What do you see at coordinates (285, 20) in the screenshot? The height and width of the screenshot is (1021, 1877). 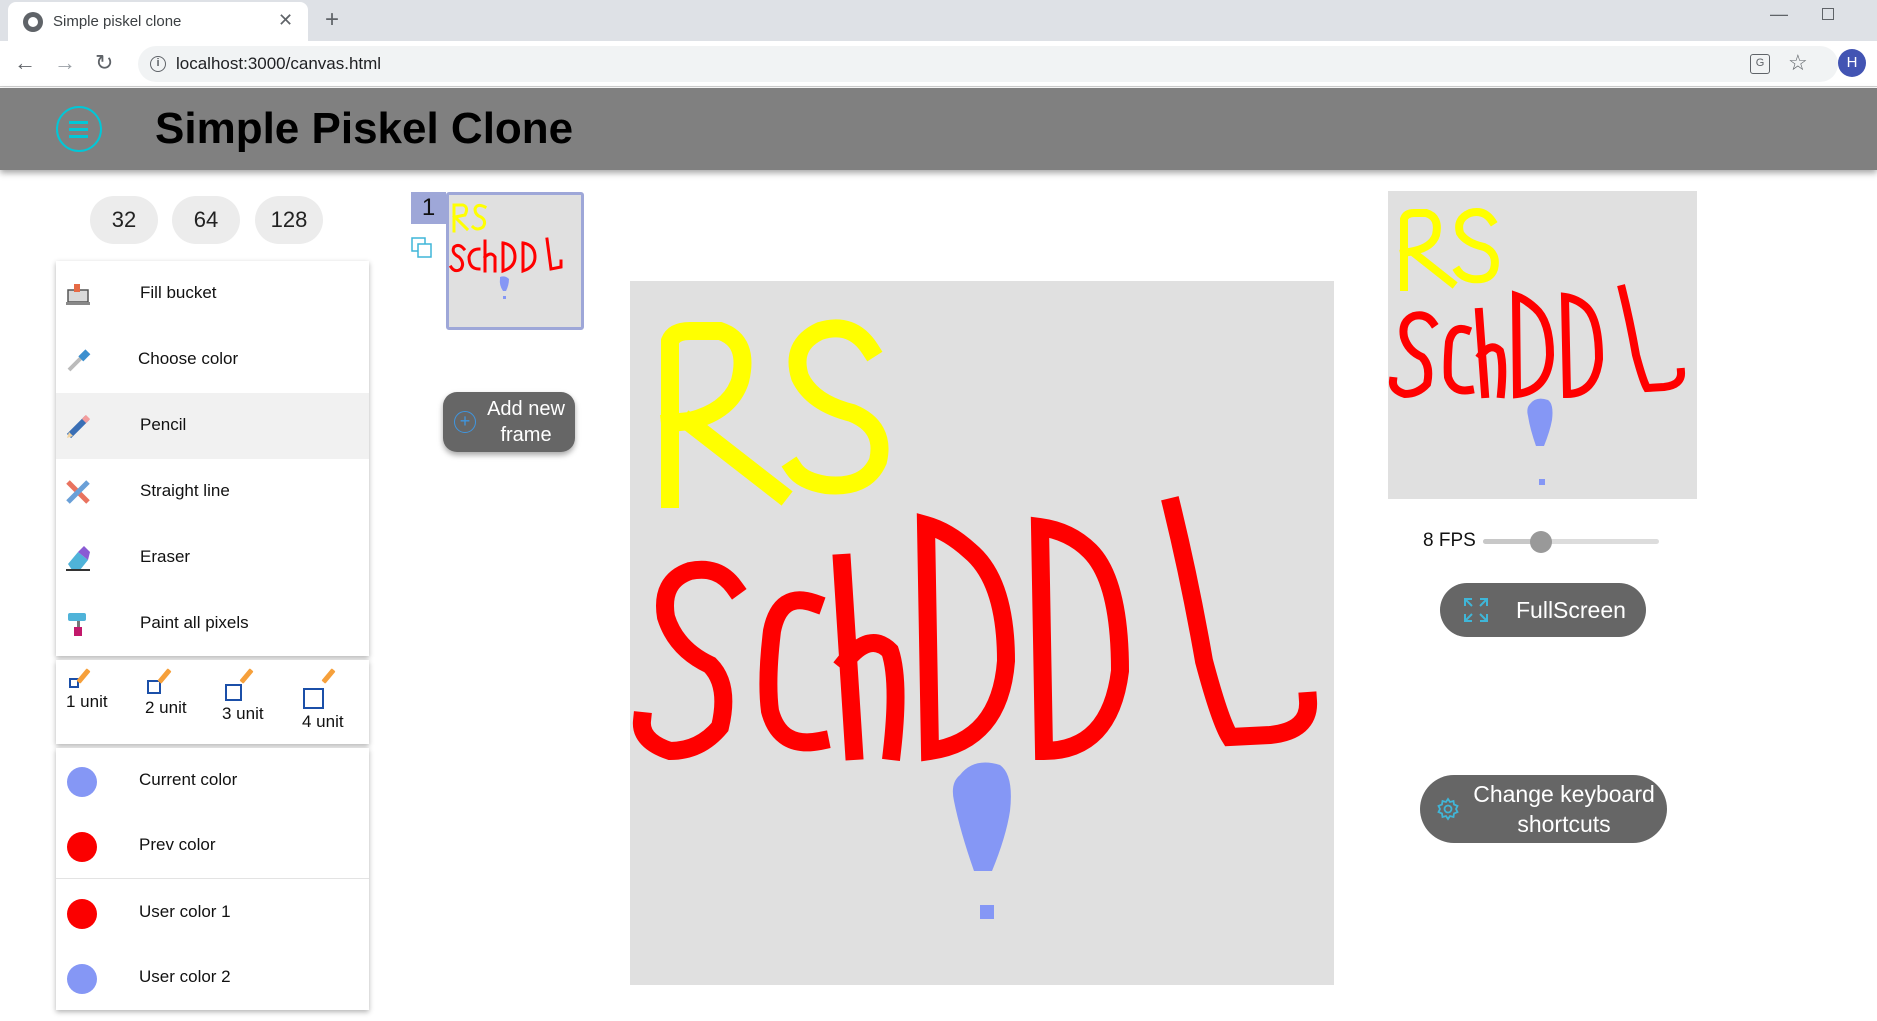 I see `close-tab-icon: ✕` at bounding box center [285, 20].